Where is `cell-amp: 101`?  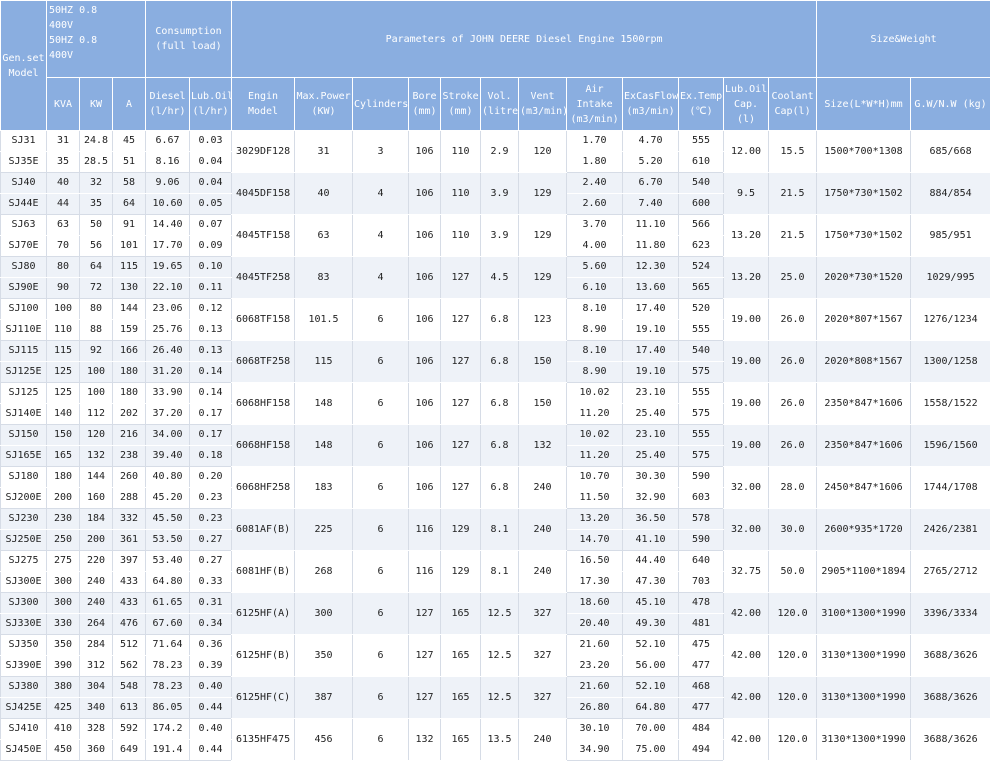
cell-amp: 101 is located at coordinates (129, 246).